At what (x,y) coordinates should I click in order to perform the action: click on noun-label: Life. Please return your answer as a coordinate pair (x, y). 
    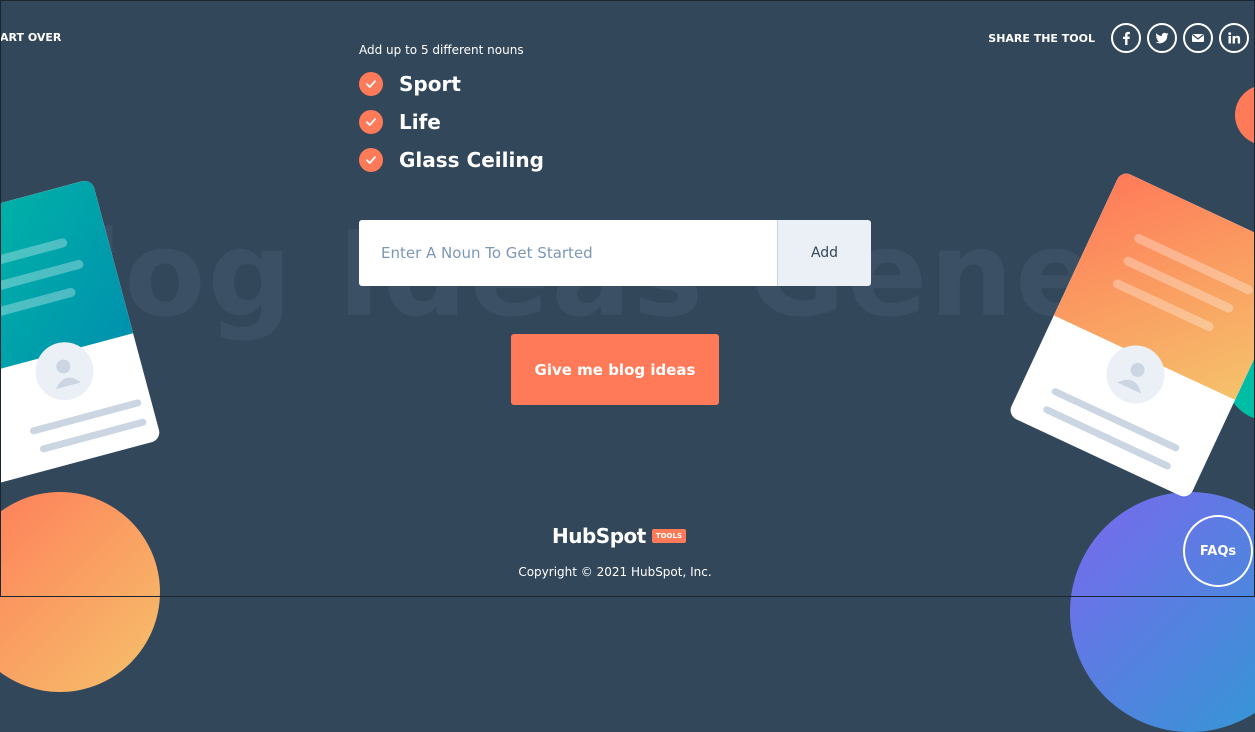
    Looking at the image, I should click on (420, 122).